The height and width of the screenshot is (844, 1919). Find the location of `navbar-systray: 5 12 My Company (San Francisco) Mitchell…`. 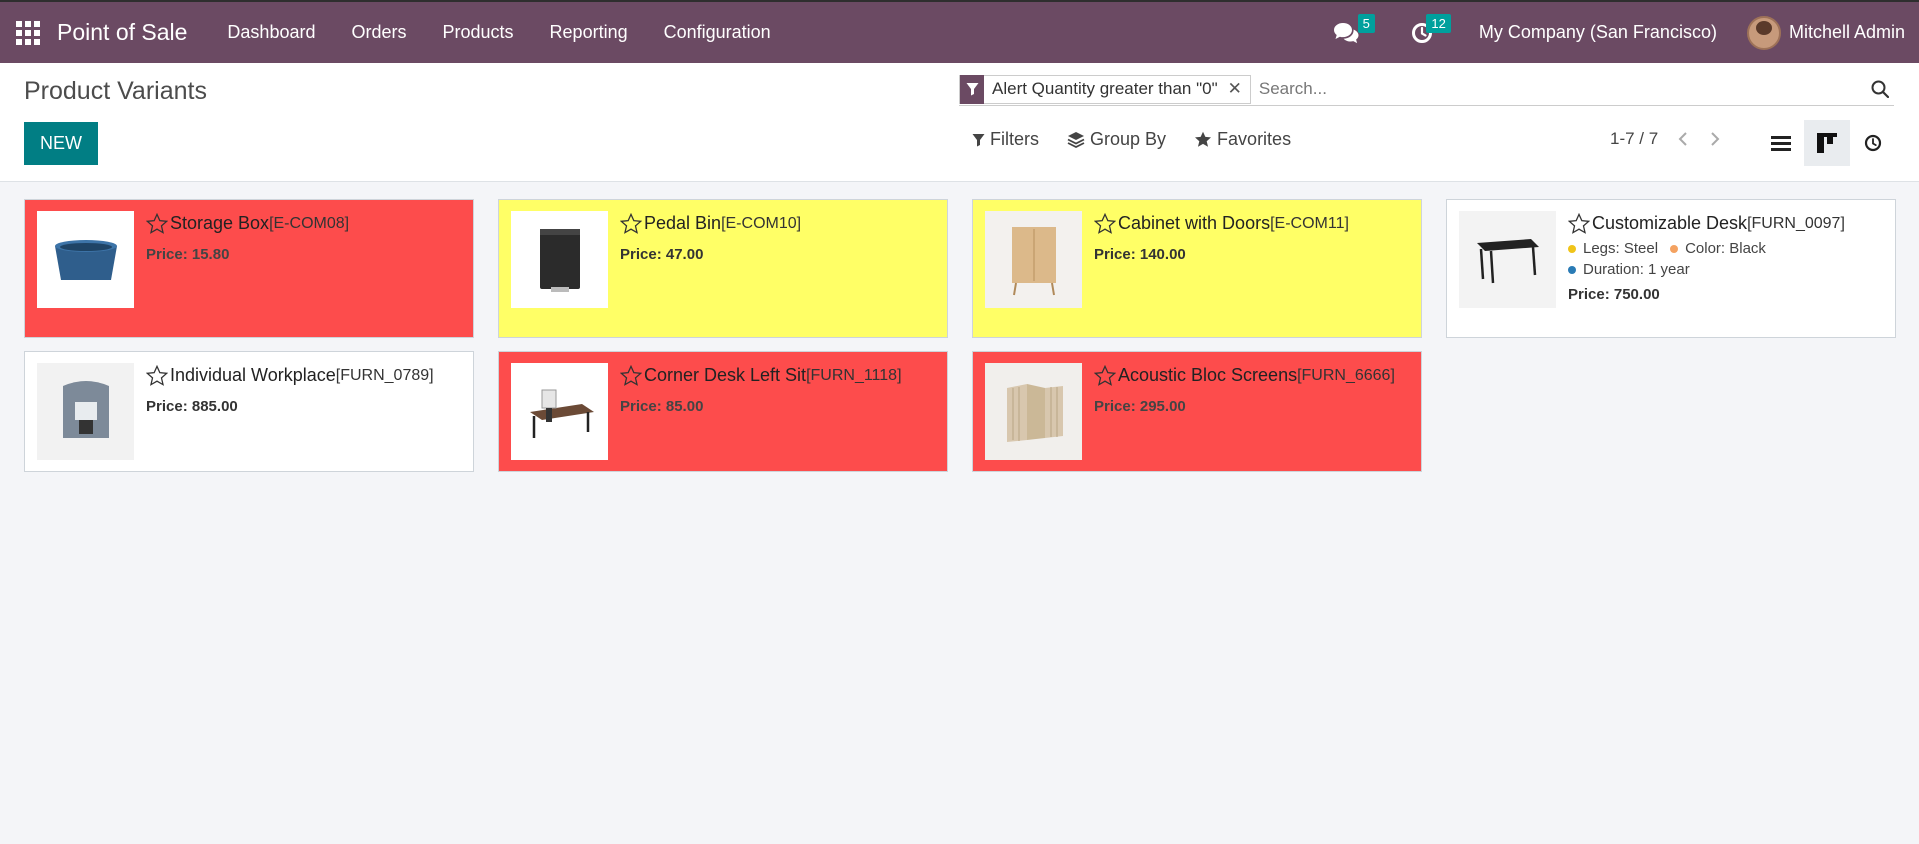

navbar-systray: 5 12 My Company (San Francisco) Mitchell… is located at coordinates (1625, 32).